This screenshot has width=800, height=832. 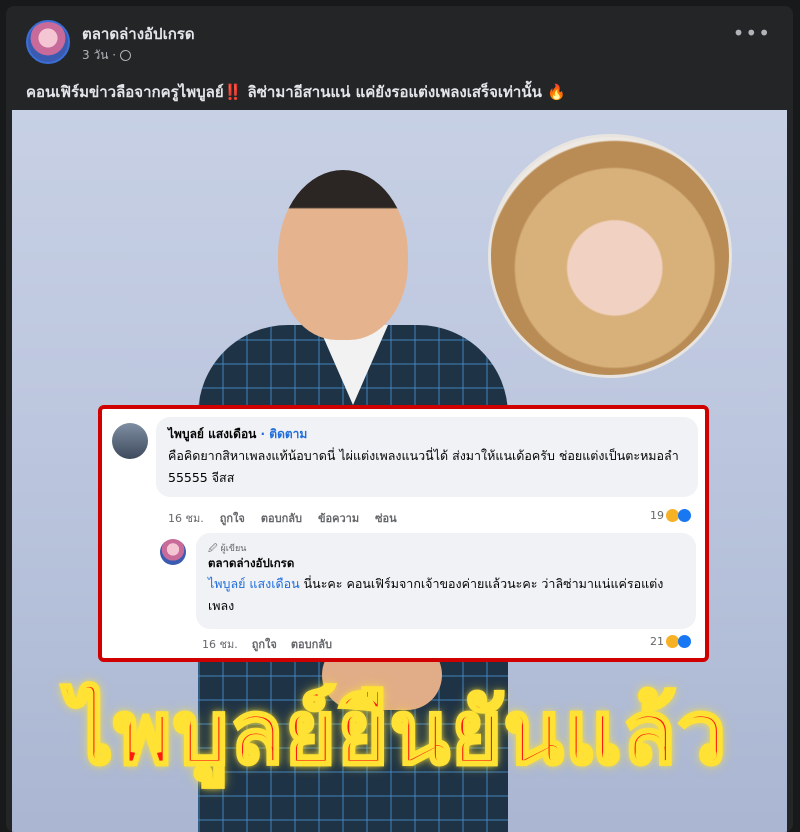 I want to click on headline-overlay: ไพบูลย์ยืนยันแล้ว, so click(x=397, y=733).